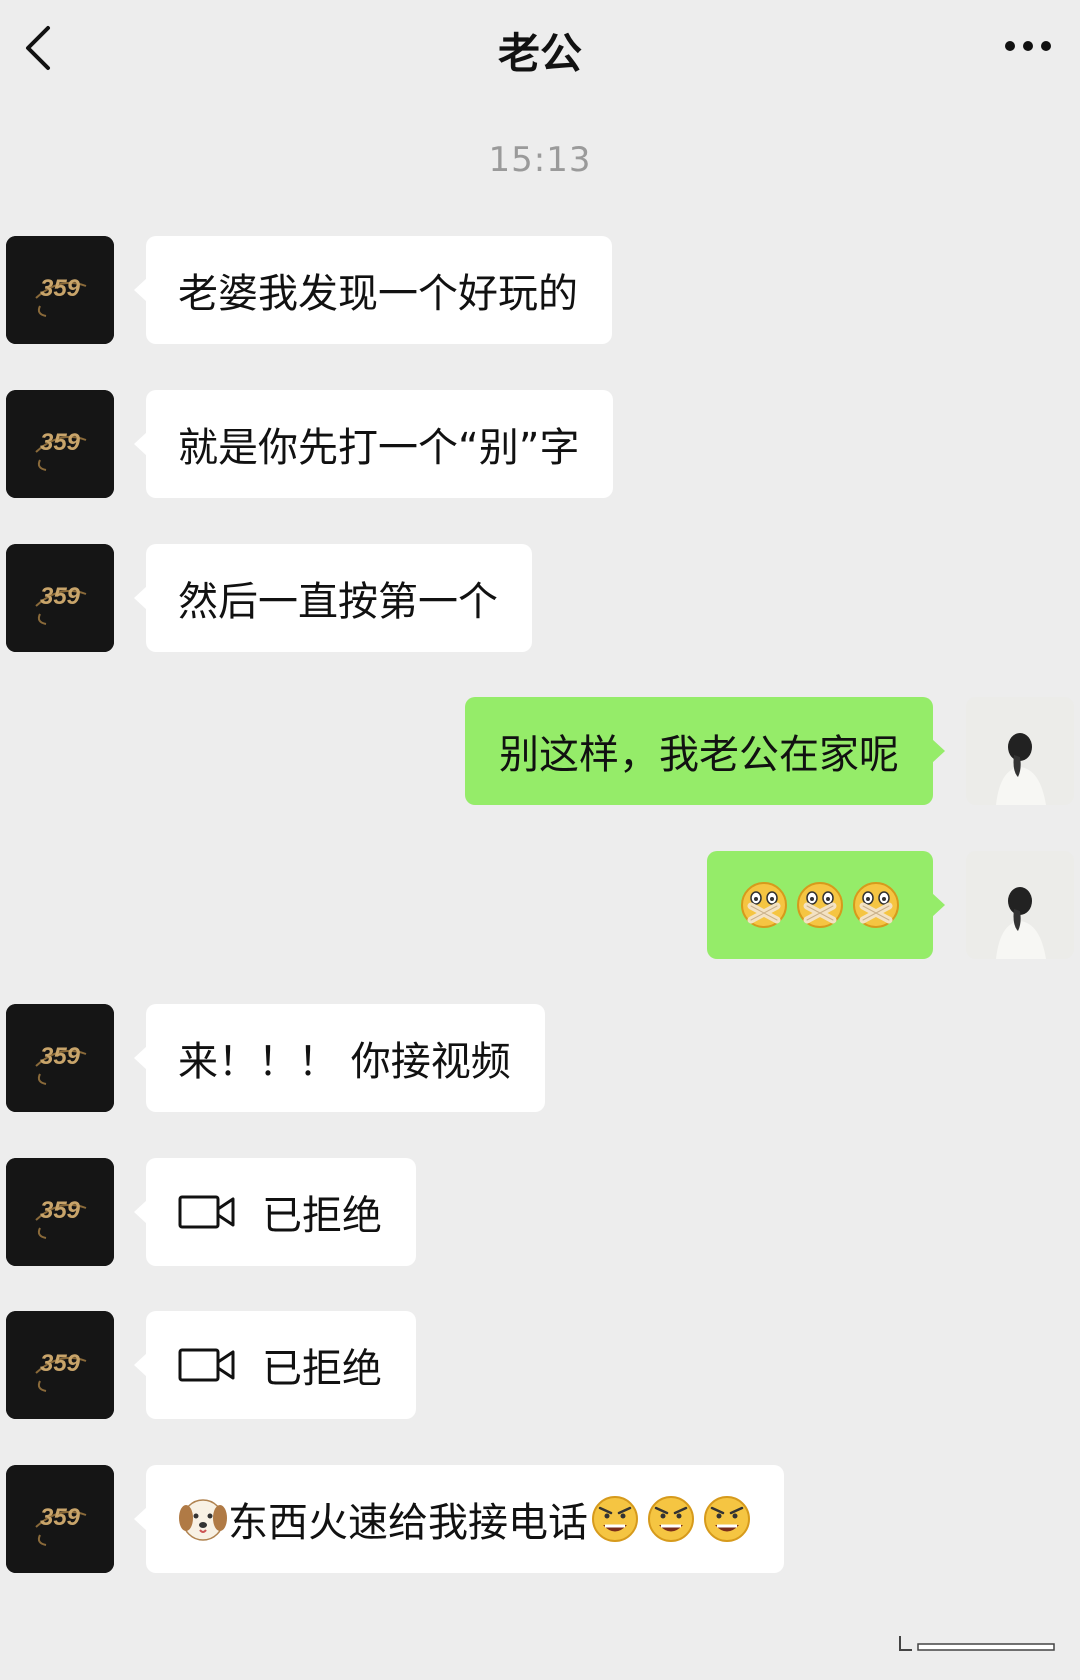 The height and width of the screenshot is (1680, 1080). I want to click on message-text: 老婆我发现一个好玩的, so click(378, 294).